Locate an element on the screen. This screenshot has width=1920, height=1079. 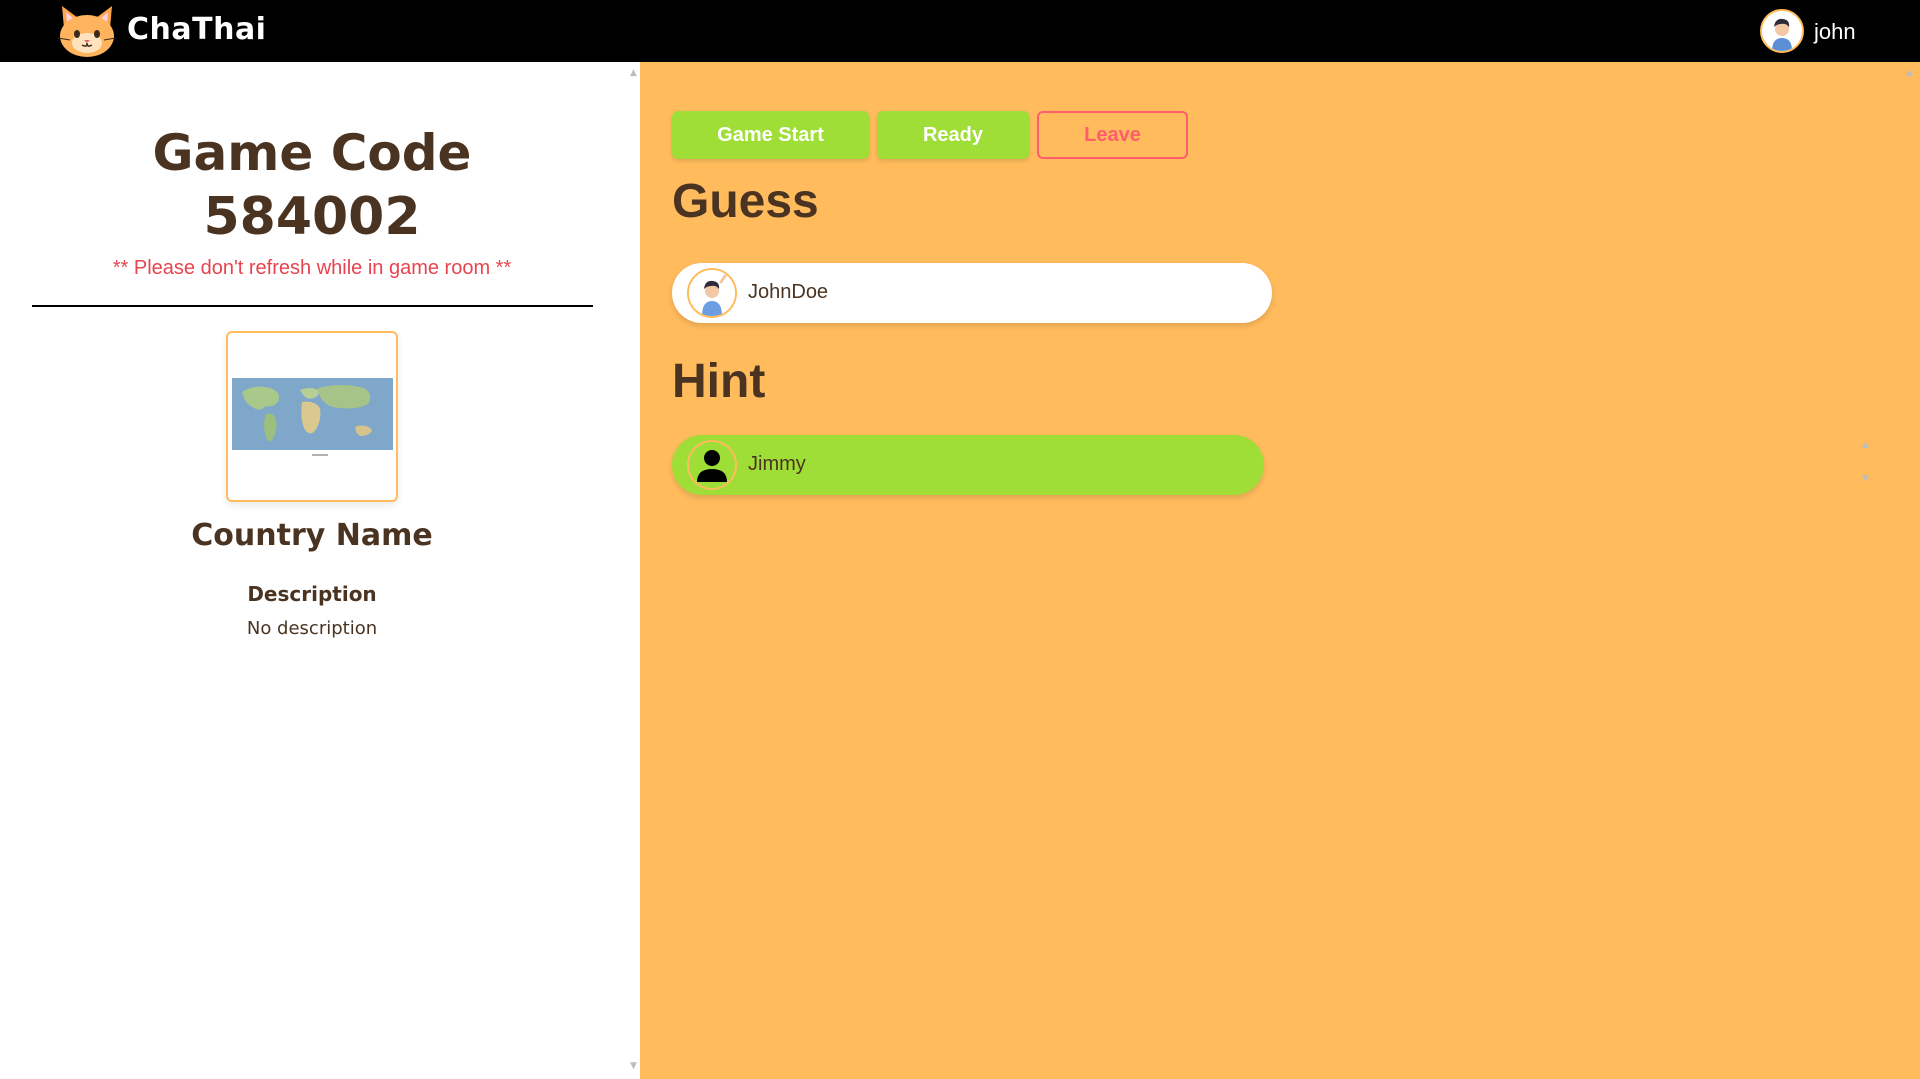
guess-section-title: Guess is located at coordinates (745, 201).